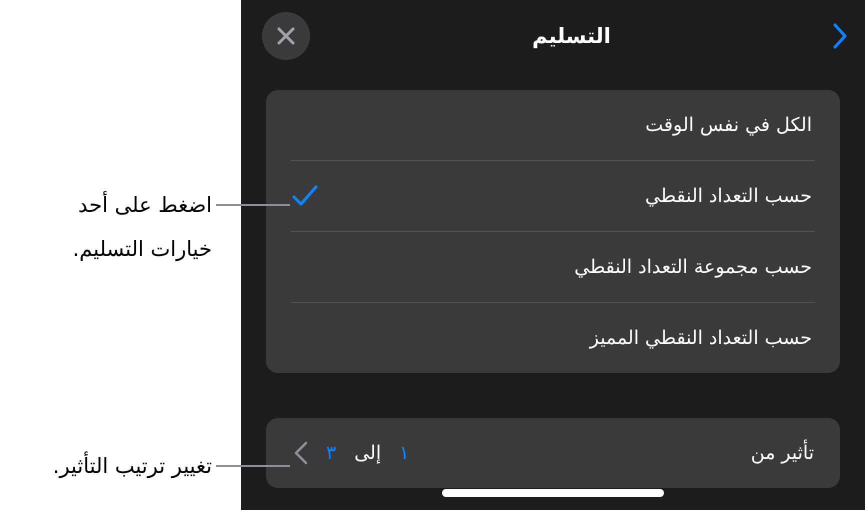  I want to click on close-button, so click(286, 36).